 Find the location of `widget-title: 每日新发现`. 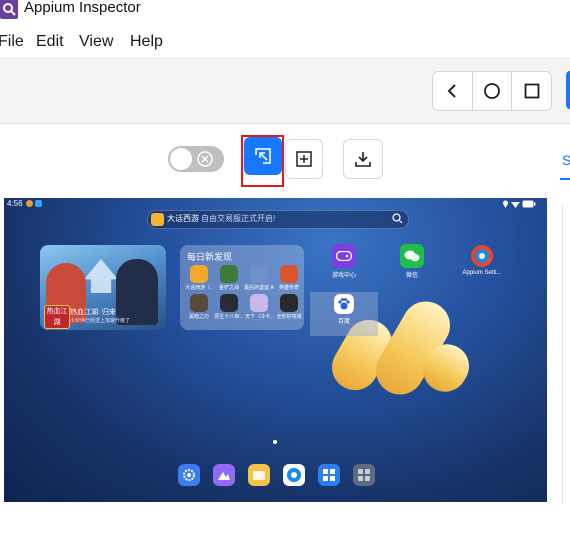

widget-title: 每日新发现 is located at coordinates (210, 257).